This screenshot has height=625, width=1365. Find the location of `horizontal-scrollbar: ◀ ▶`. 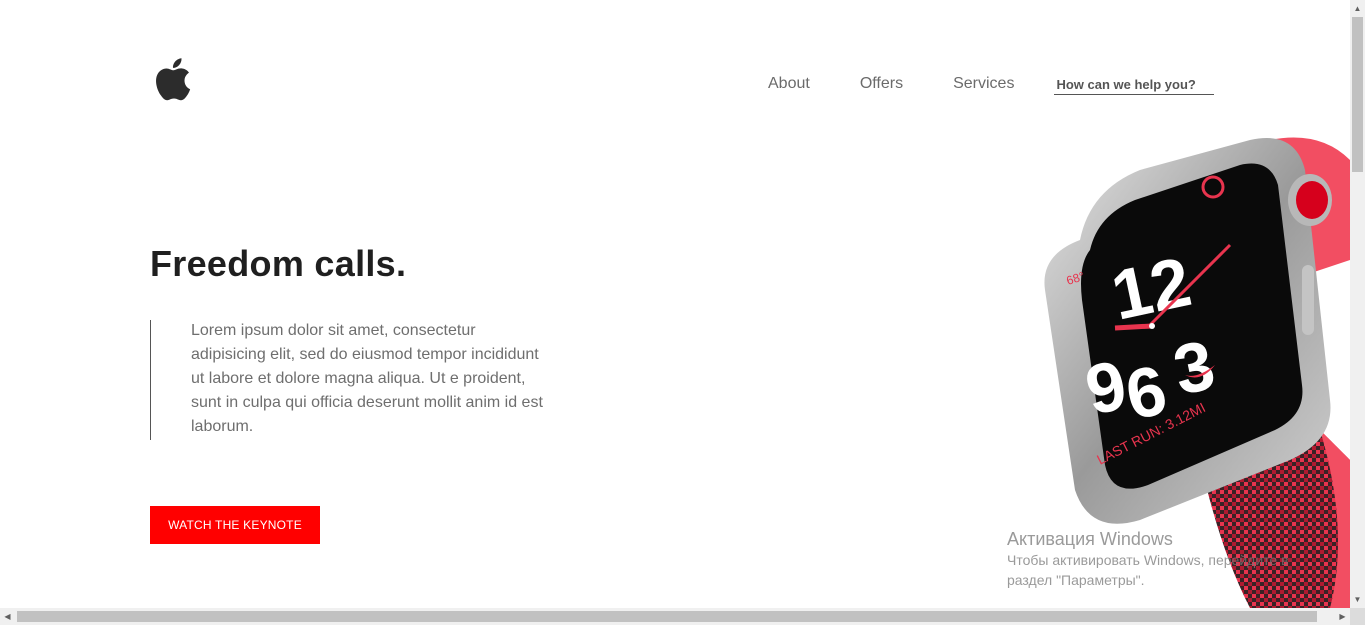

horizontal-scrollbar: ◀ ▶ is located at coordinates (675, 616).